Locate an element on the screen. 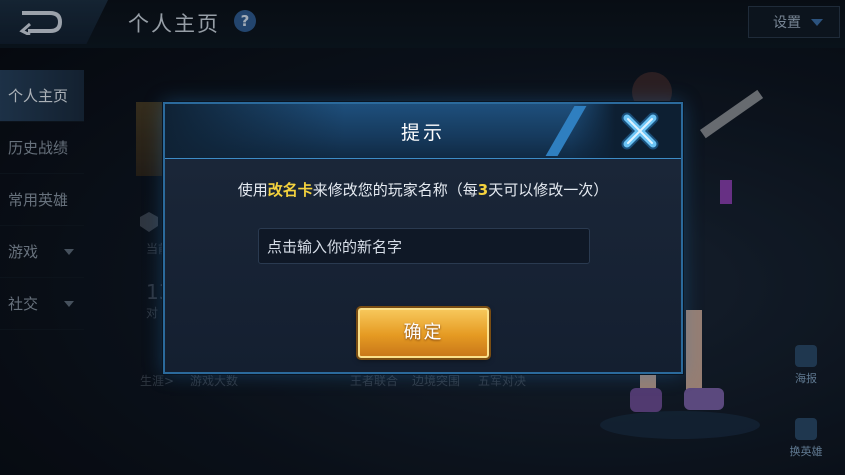 The width and height of the screenshot is (845, 475). dialog-header: 提示 is located at coordinates (423, 131).